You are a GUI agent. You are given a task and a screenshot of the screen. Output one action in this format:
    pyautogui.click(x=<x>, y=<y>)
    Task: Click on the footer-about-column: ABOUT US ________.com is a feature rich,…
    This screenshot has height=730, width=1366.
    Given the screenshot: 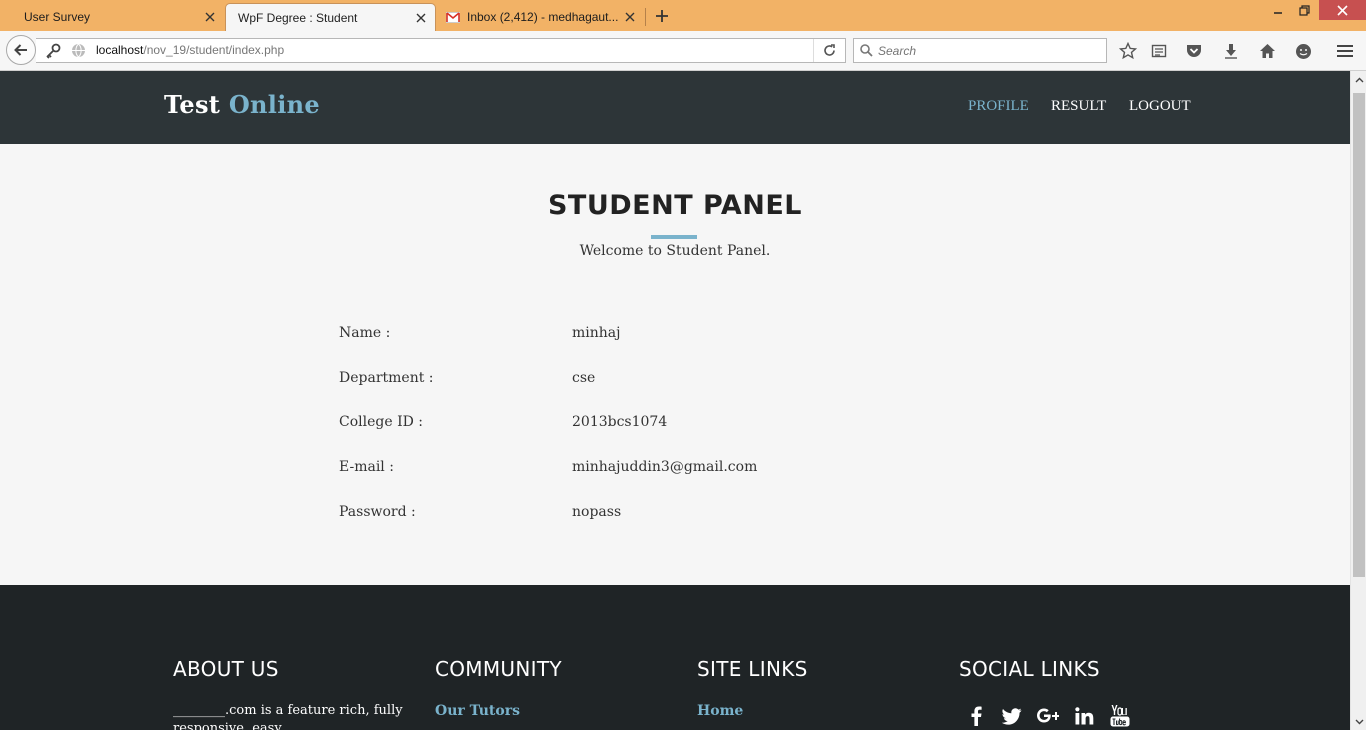 What is the action you would take?
    pyautogui.click(x=288, y=693)
    